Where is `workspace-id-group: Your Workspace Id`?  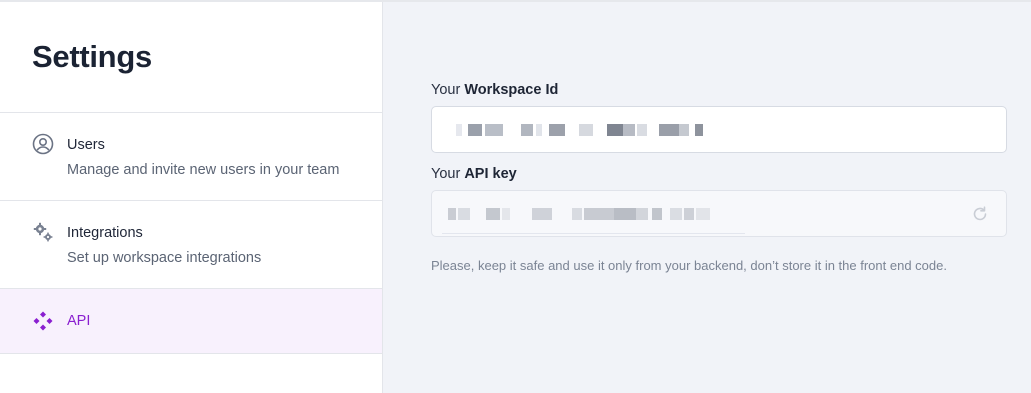
workspace-id-group: Your Workspace Id is located at coordinates (719, 117).